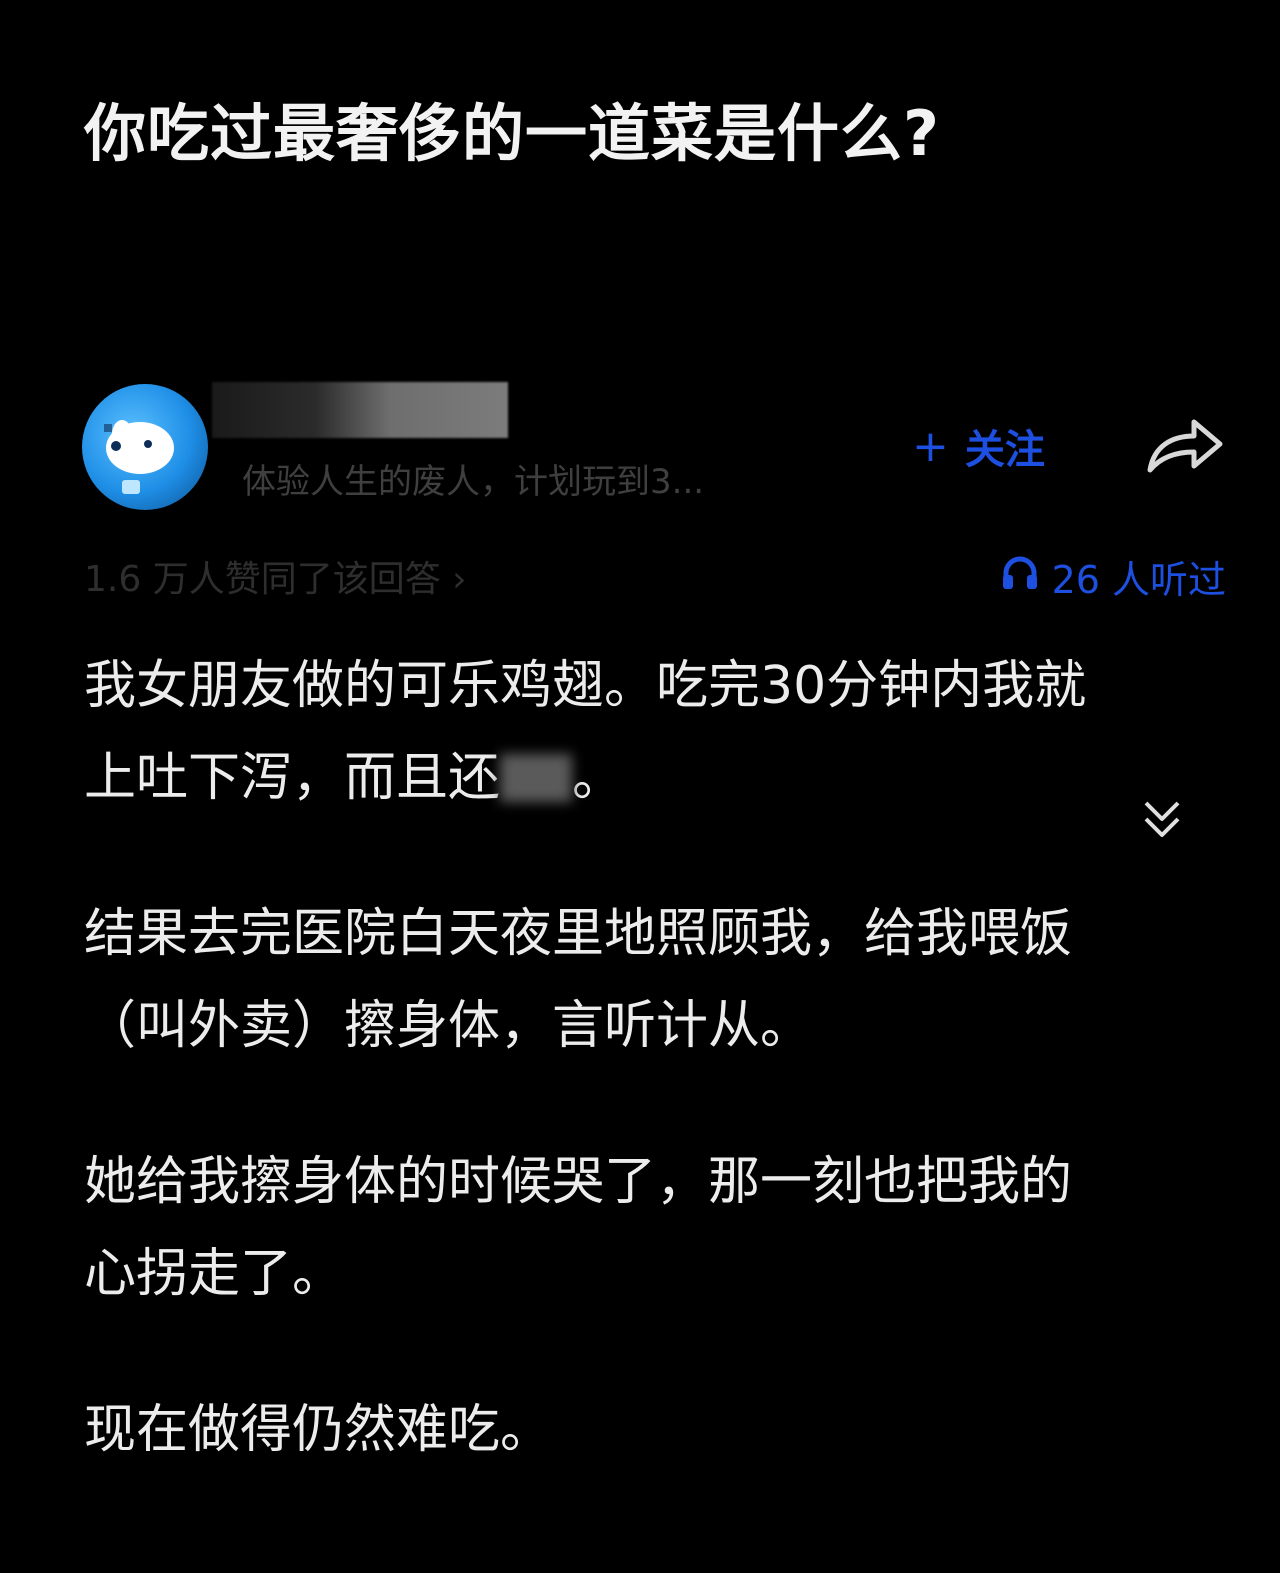 This screenshot has height=1573, width=1280. Describe the element at coordinates (598, 778) in the screenshot. I see `answer-text: 。` at that location.